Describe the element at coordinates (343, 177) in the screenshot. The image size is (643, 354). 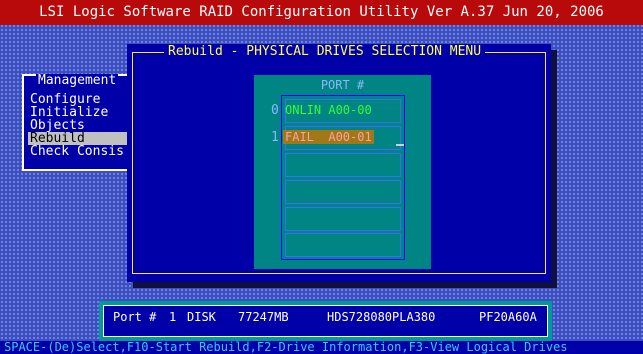
I see `drive-slot-list` at that location.